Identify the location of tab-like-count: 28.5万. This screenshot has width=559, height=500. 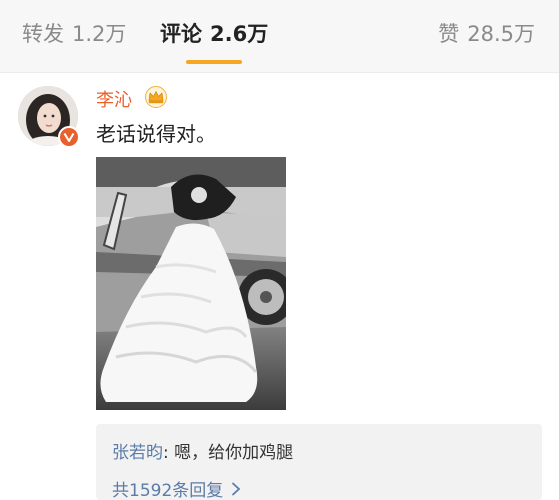
(501, 34).